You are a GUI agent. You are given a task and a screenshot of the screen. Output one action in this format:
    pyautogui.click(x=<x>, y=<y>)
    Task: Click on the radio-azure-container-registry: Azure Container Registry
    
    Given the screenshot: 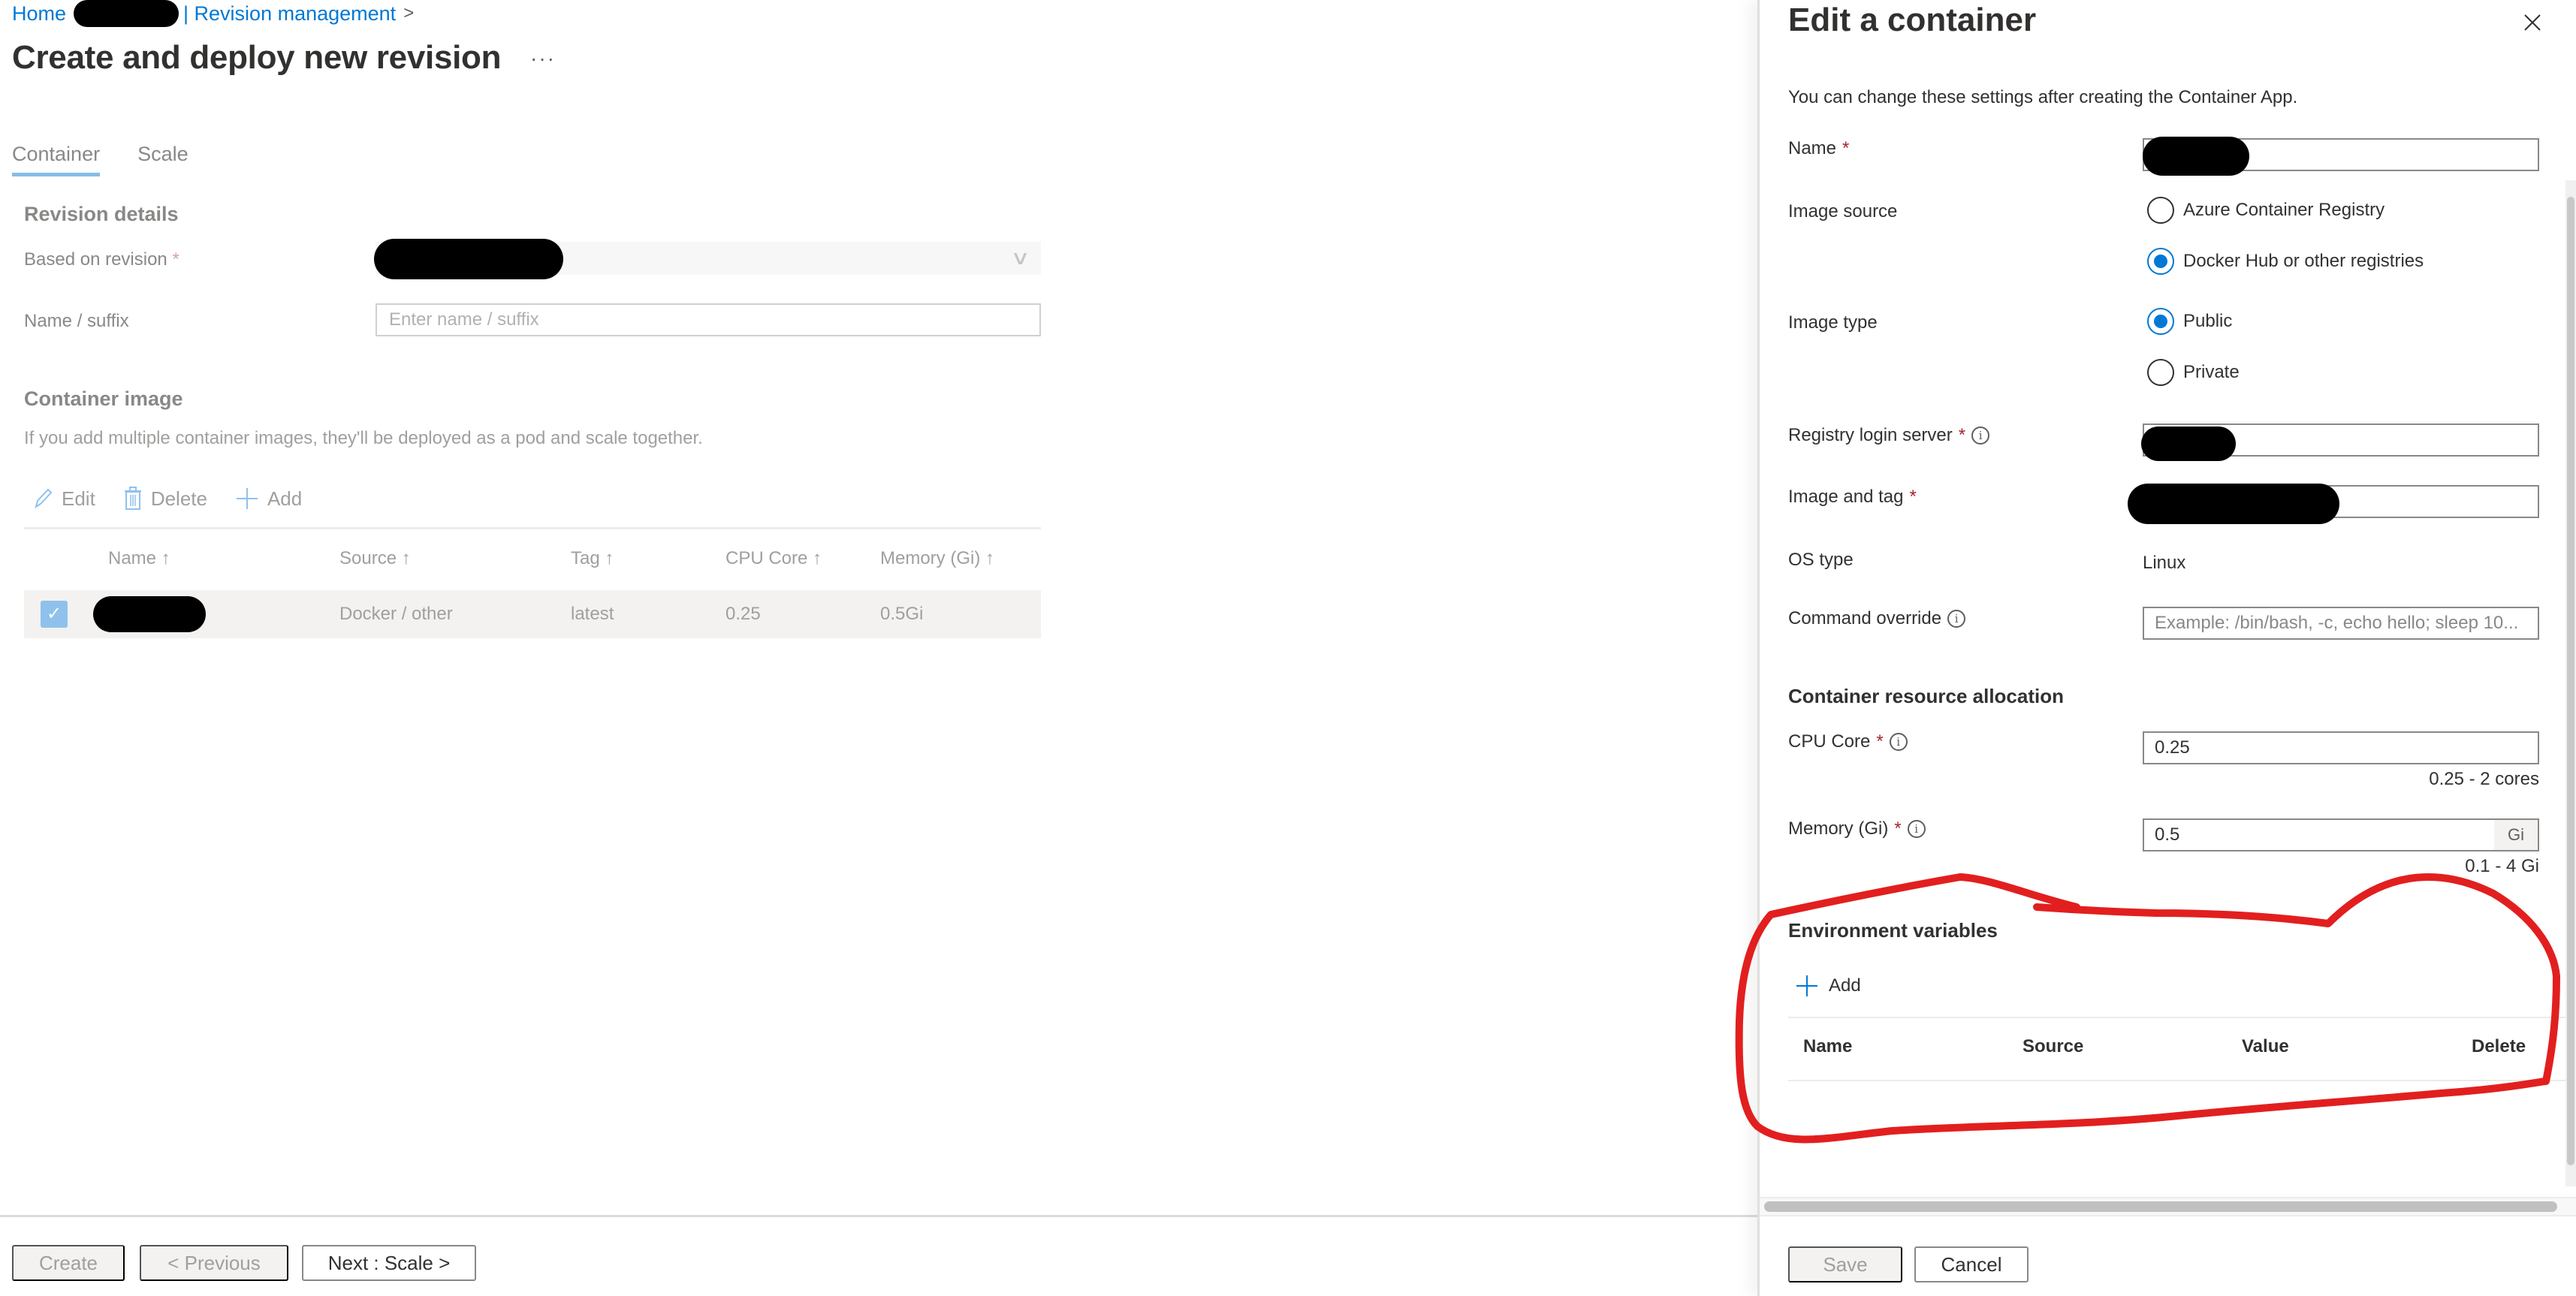 What is the action you would take?
    pyautogui.click(x=2265, y=211)
    